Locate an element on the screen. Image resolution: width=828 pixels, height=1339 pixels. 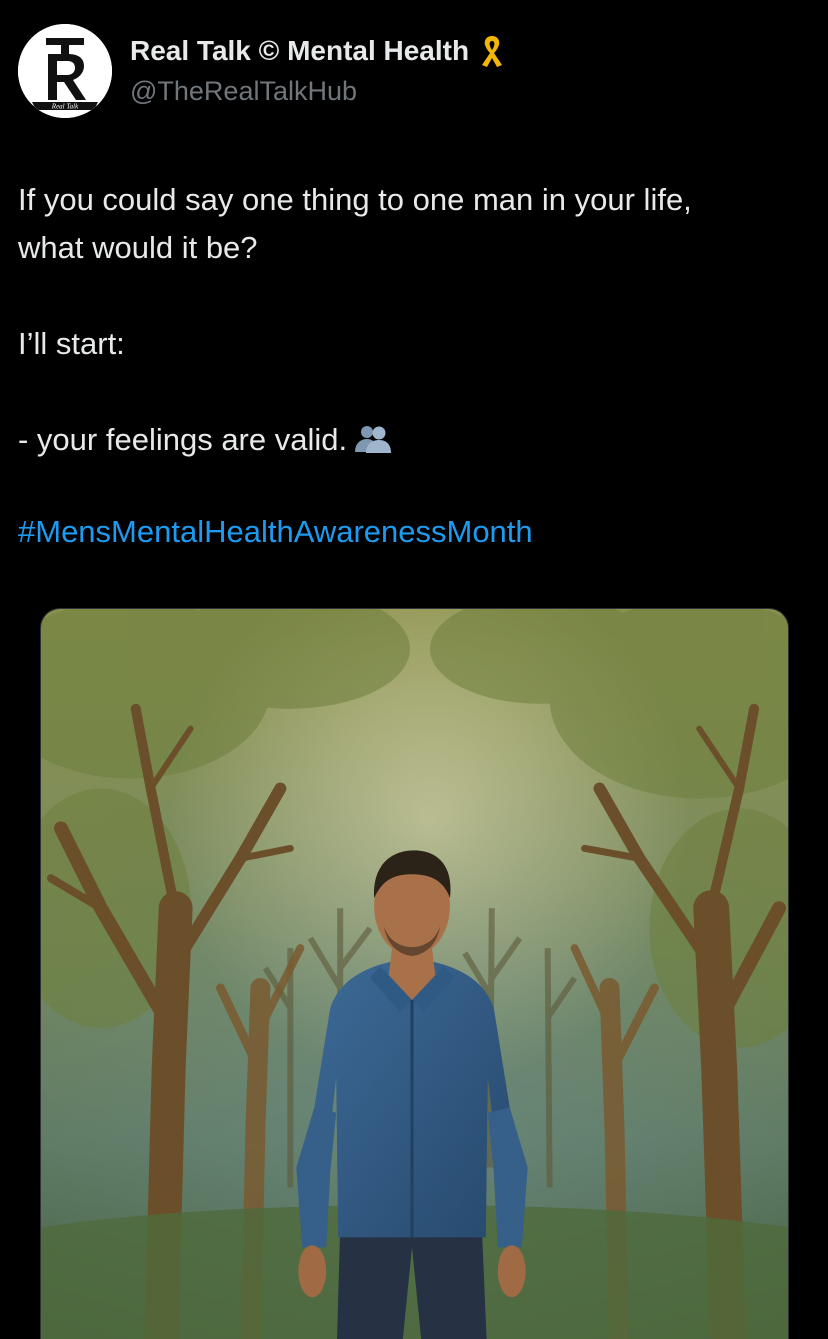
tweet-line-with-emoji: - your feelings are valid. is located at coordinates (415, 440).